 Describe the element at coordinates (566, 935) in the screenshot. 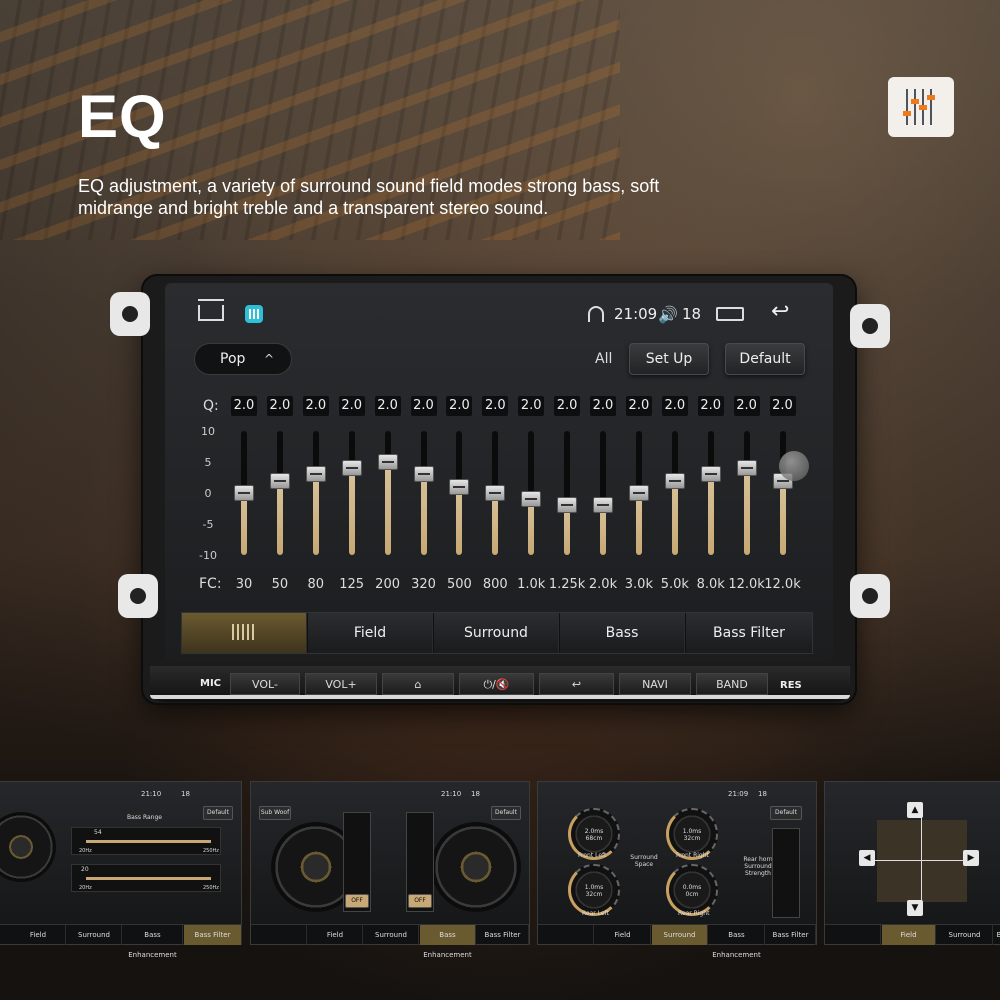

I see `tp3-tab-eq` at that location.